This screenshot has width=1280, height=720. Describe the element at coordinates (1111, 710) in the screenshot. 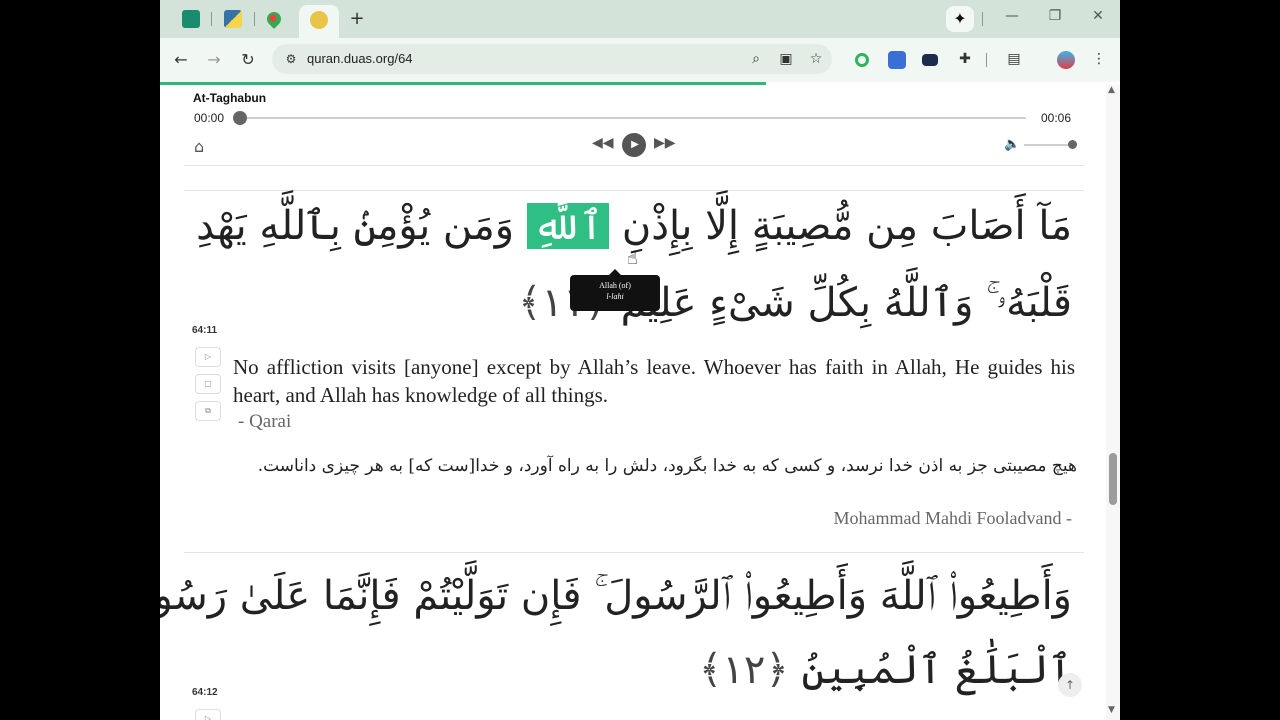

I see `scroll-down-icon: ▼` at that location.